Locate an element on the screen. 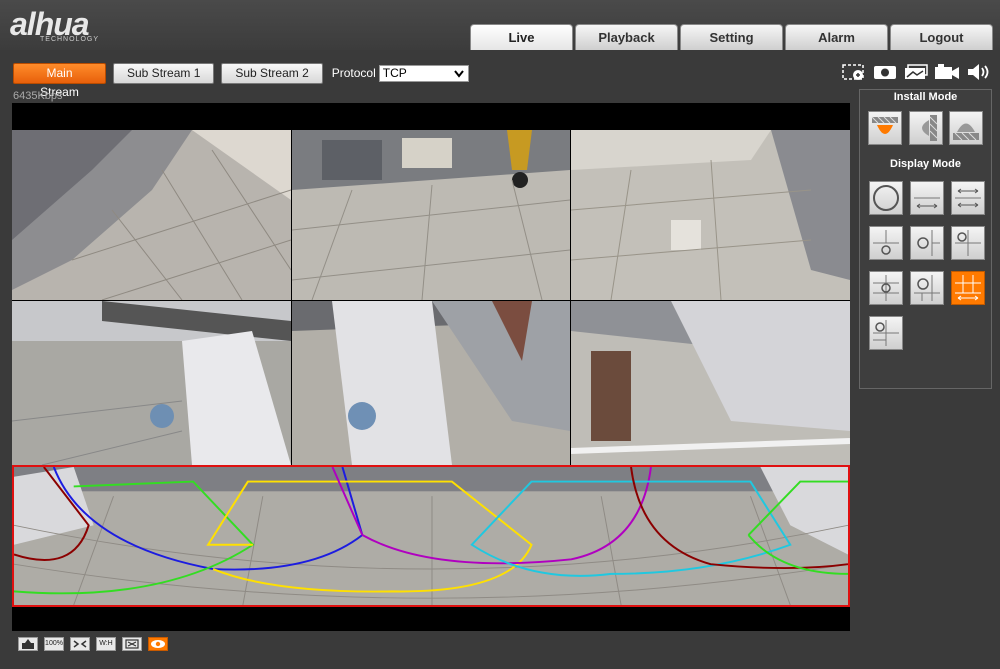 The height and width of the screenshot is (669, 1000). audio-icon is located at coordinates (978, 72).